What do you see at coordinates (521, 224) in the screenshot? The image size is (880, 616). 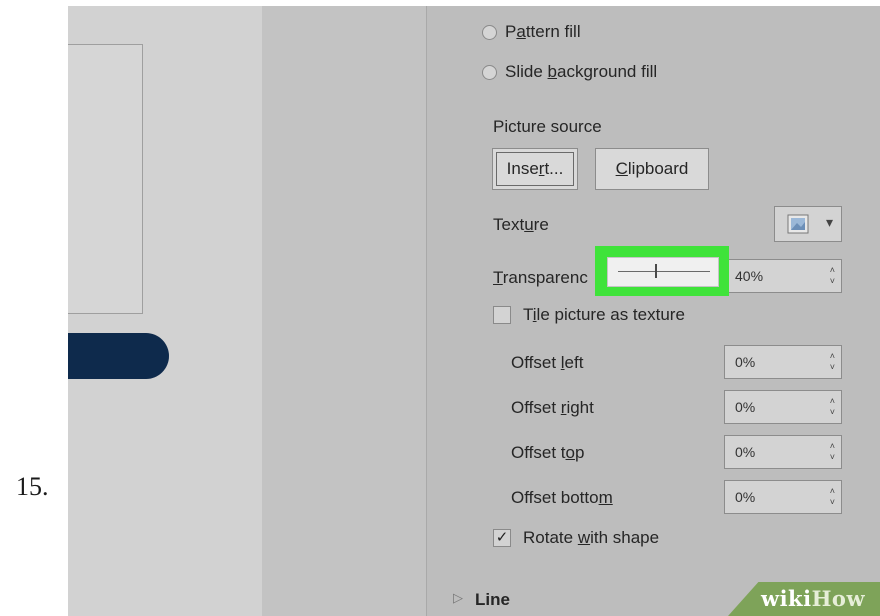 I see `texture-label: Texture` at bounding box center [521, 224].